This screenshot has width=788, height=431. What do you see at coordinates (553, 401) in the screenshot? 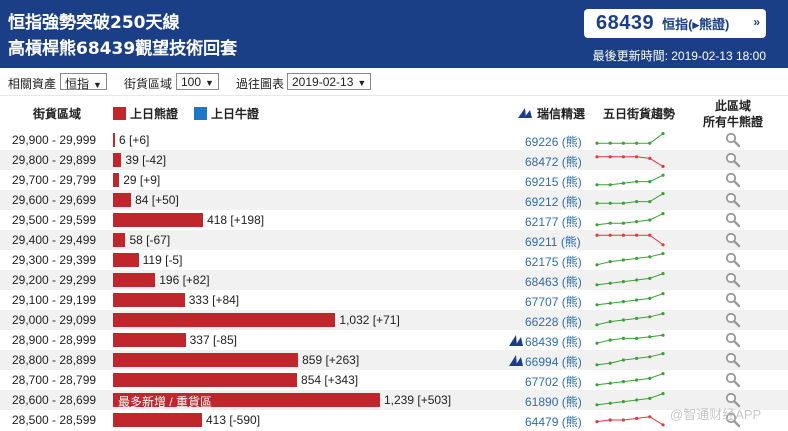
I see `warrant-link: 61890 (熊)` at bounding box center [553, 401].